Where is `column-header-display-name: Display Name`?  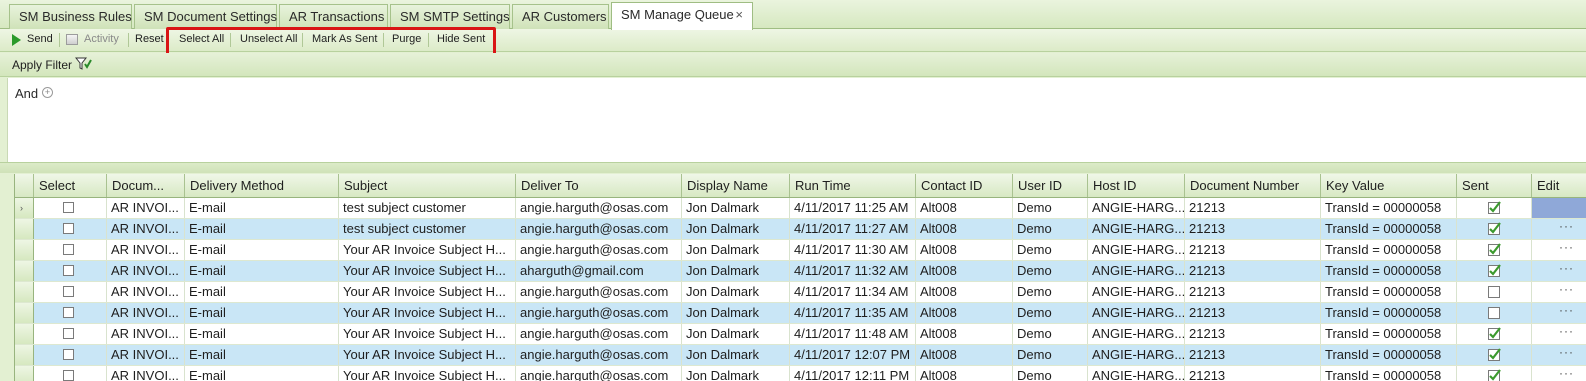 column-header-display-name: Display Name is located at coordinates (736, 185).